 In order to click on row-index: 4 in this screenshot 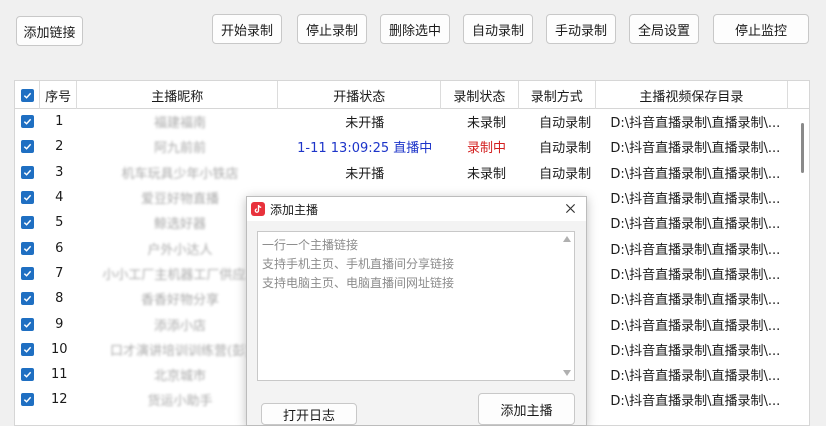, I will do `click(59, 198)`.